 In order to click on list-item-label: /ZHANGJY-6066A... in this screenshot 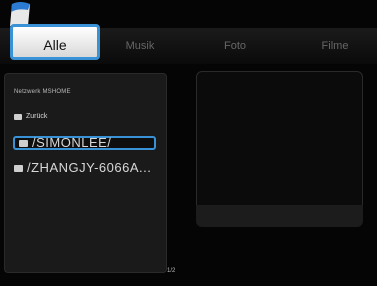, I will do `click(89, 167)`.